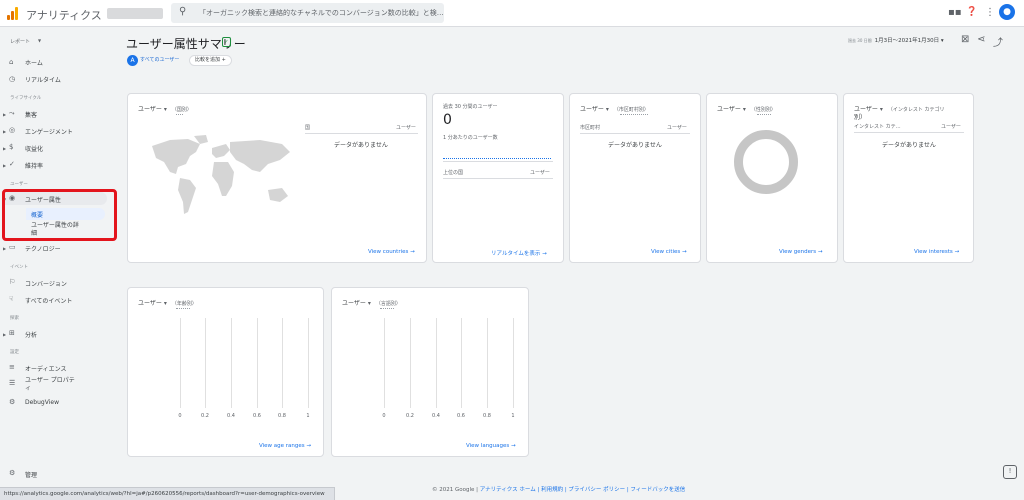 The height and width of the screenshot is (500, 1024). What do you see at coordinates (39, 40) in the screenshot?
I see `chevron-down-icon: ▼` at bounding box center [39, 40].